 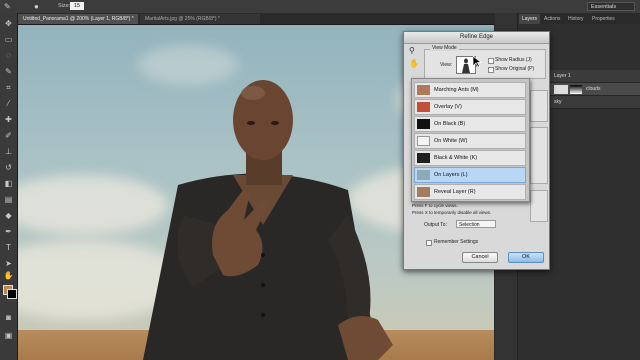 What do you see at coordinates (451, 141) in the screenshot?
I see `menu-item-label: On White (W)` at bounding box center [451, 141].